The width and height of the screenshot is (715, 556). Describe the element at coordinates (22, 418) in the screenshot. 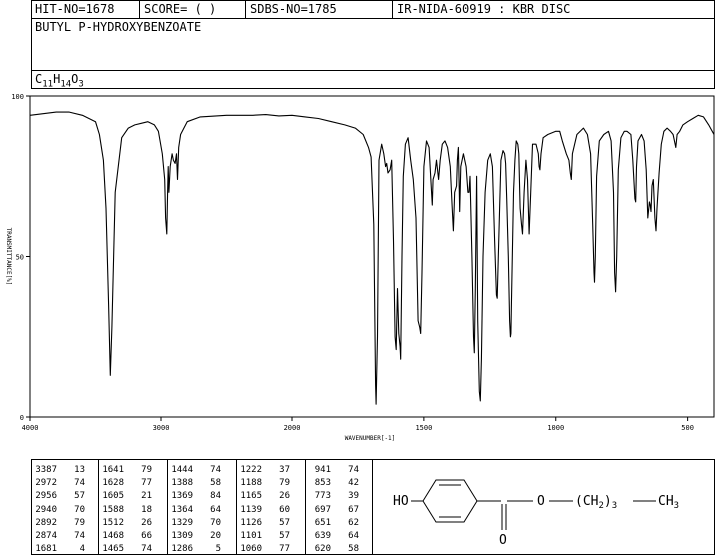

I see `y-tick-label: 0` at that location.